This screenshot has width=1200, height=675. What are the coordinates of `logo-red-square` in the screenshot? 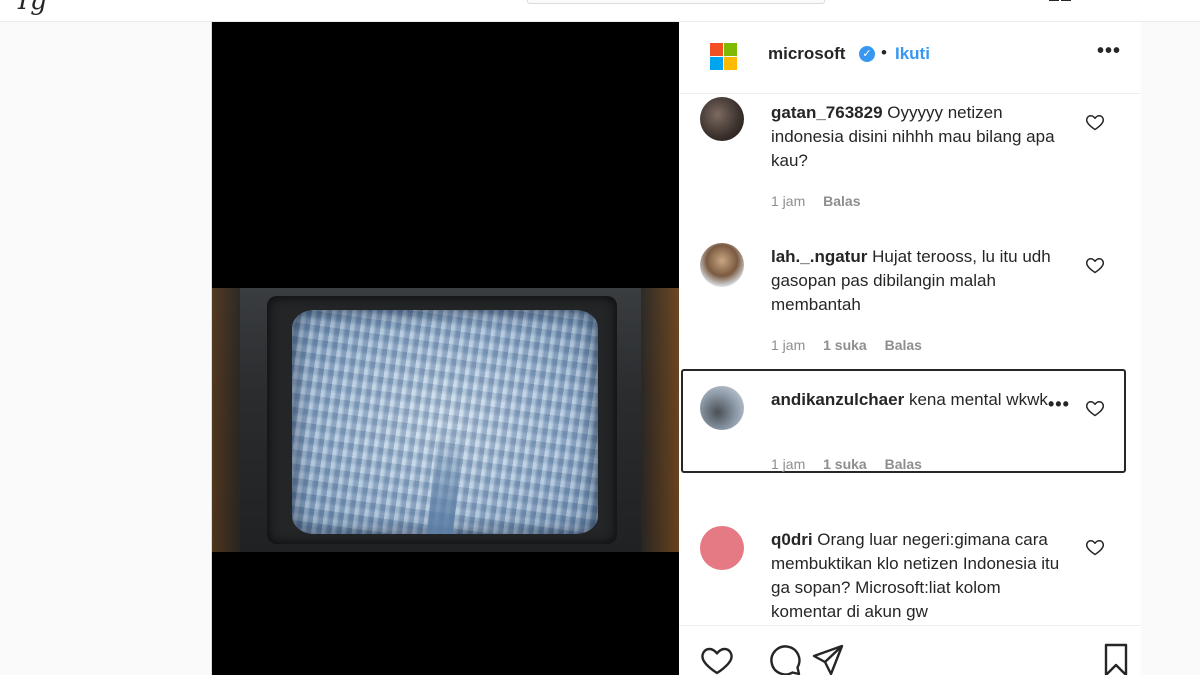 It's located at (716, 49).